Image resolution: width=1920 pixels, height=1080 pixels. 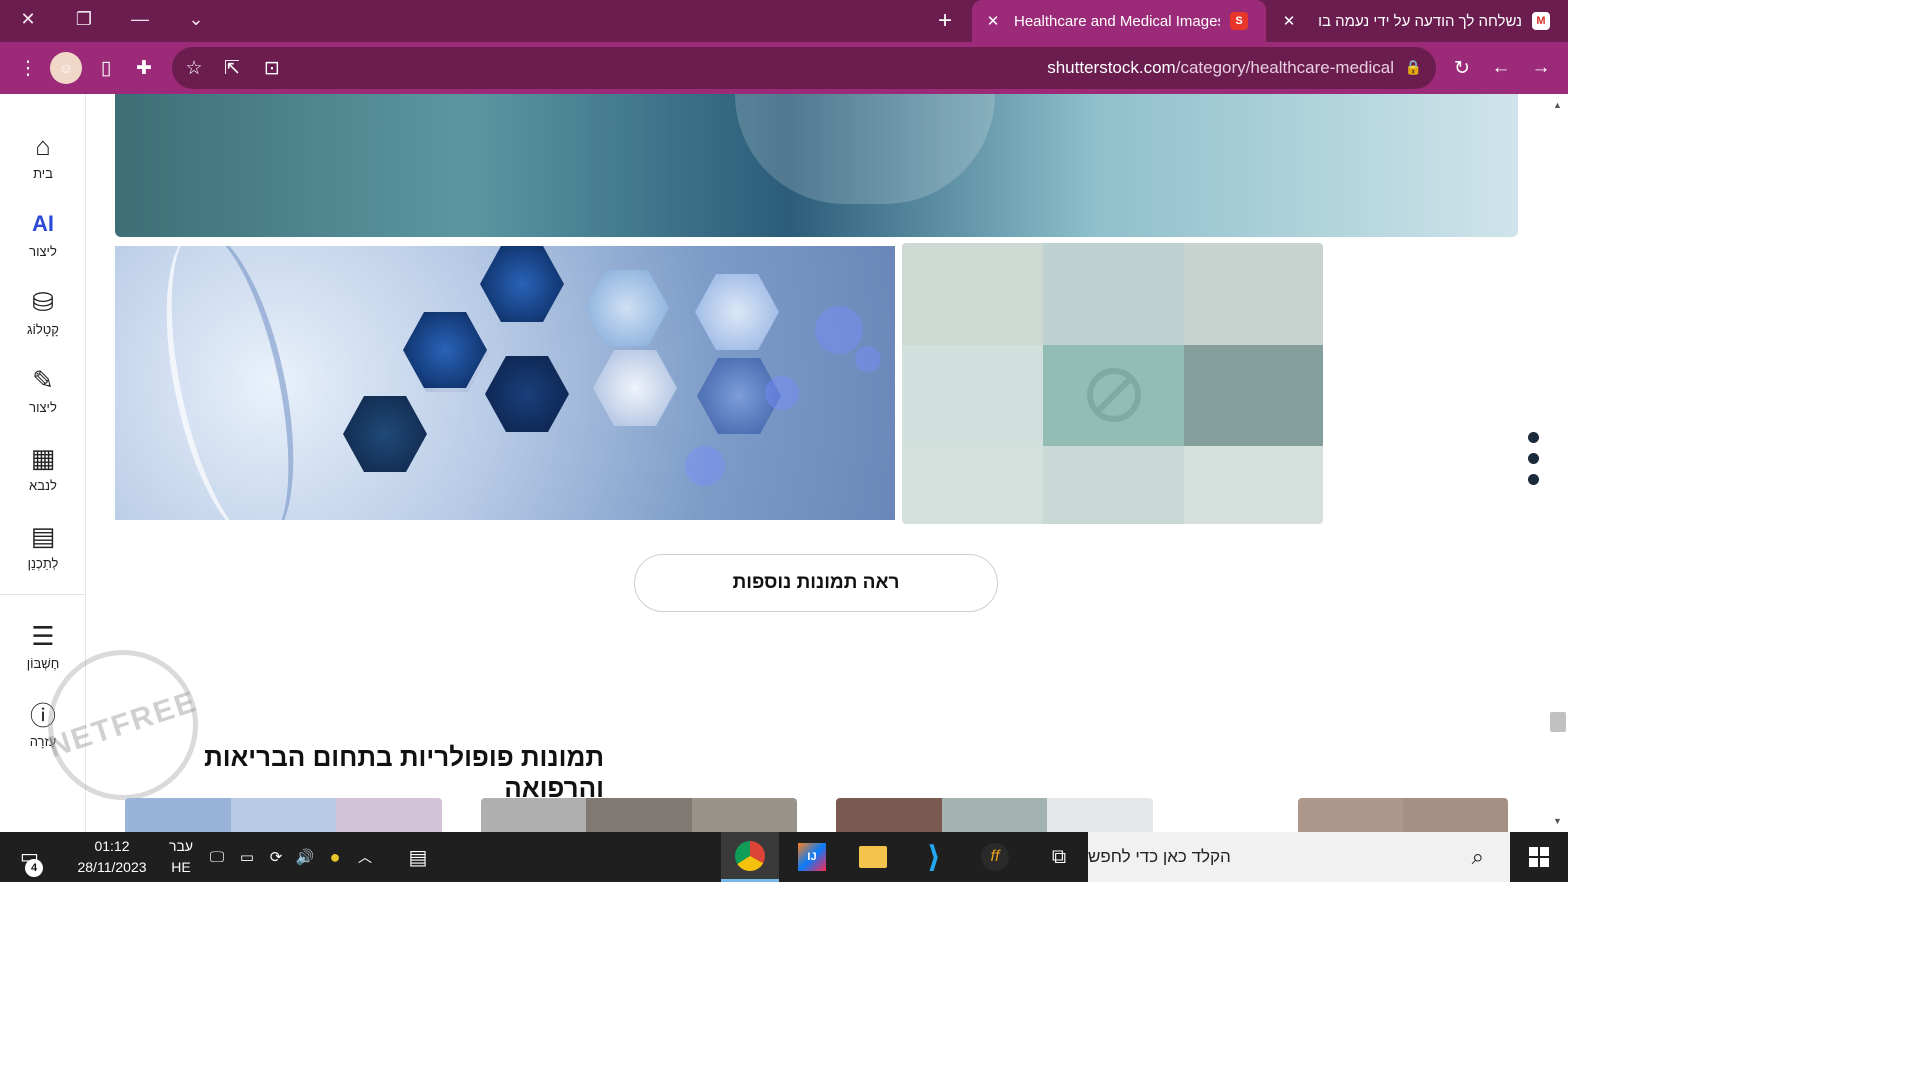 I want to click on scroll-down-arrow-icon: ▼, so click(x=1557, y=821).